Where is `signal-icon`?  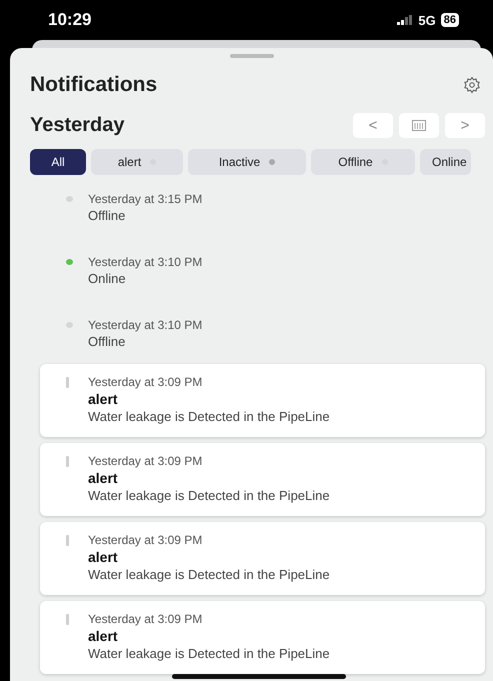 signal-icon is located at coordinates (405, 20).